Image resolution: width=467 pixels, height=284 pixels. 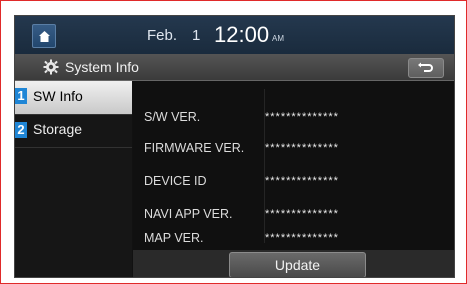 What do you see at coordinates (278, 38) in the screenshot?
I see `ampm-text: AM` at bounding box center [278, 38].